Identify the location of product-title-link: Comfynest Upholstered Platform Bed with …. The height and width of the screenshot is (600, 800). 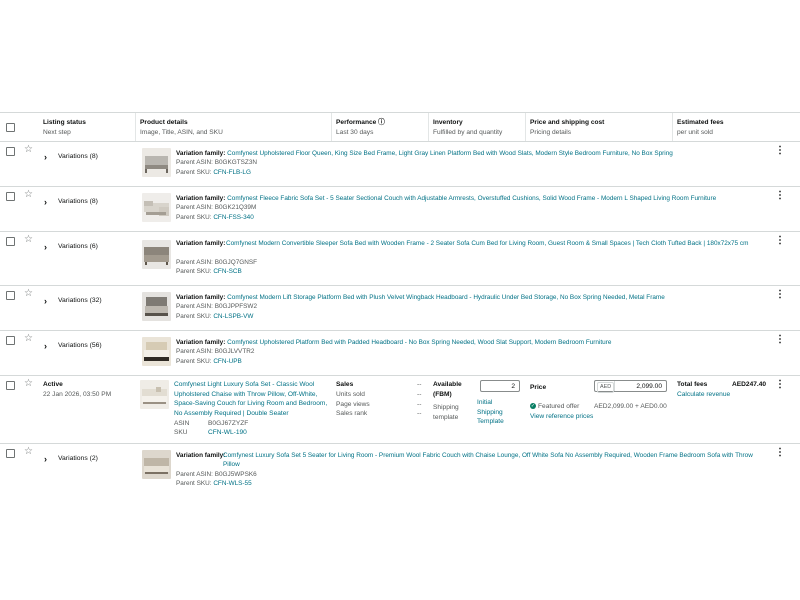
(419, 342).